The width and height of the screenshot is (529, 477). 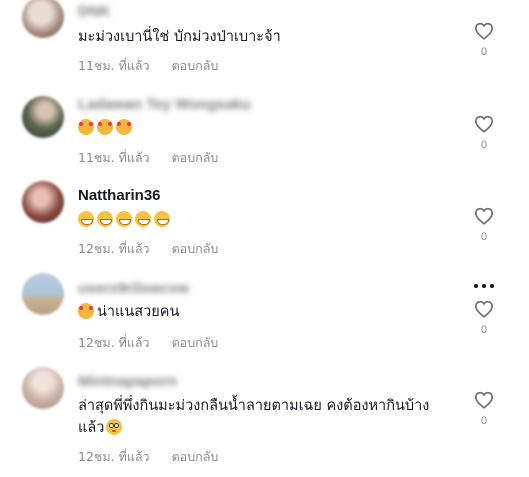 What do you see at coordinates (119, 195) in the screenshot?
I see `username: Nattharin36` at bounding box center [119, 195].